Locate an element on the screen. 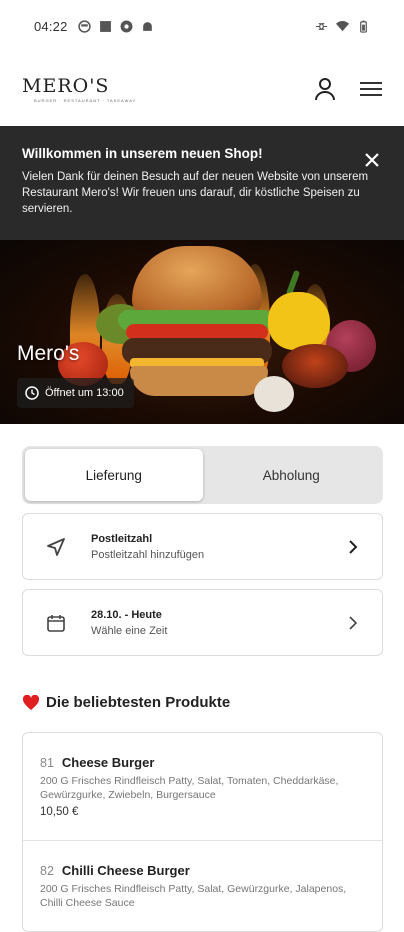 This screenshot has width=404, height=932. logo-subtitle: BURGER · RESTAURANT · TAKEAWAY is located at coordinates (85, 100).